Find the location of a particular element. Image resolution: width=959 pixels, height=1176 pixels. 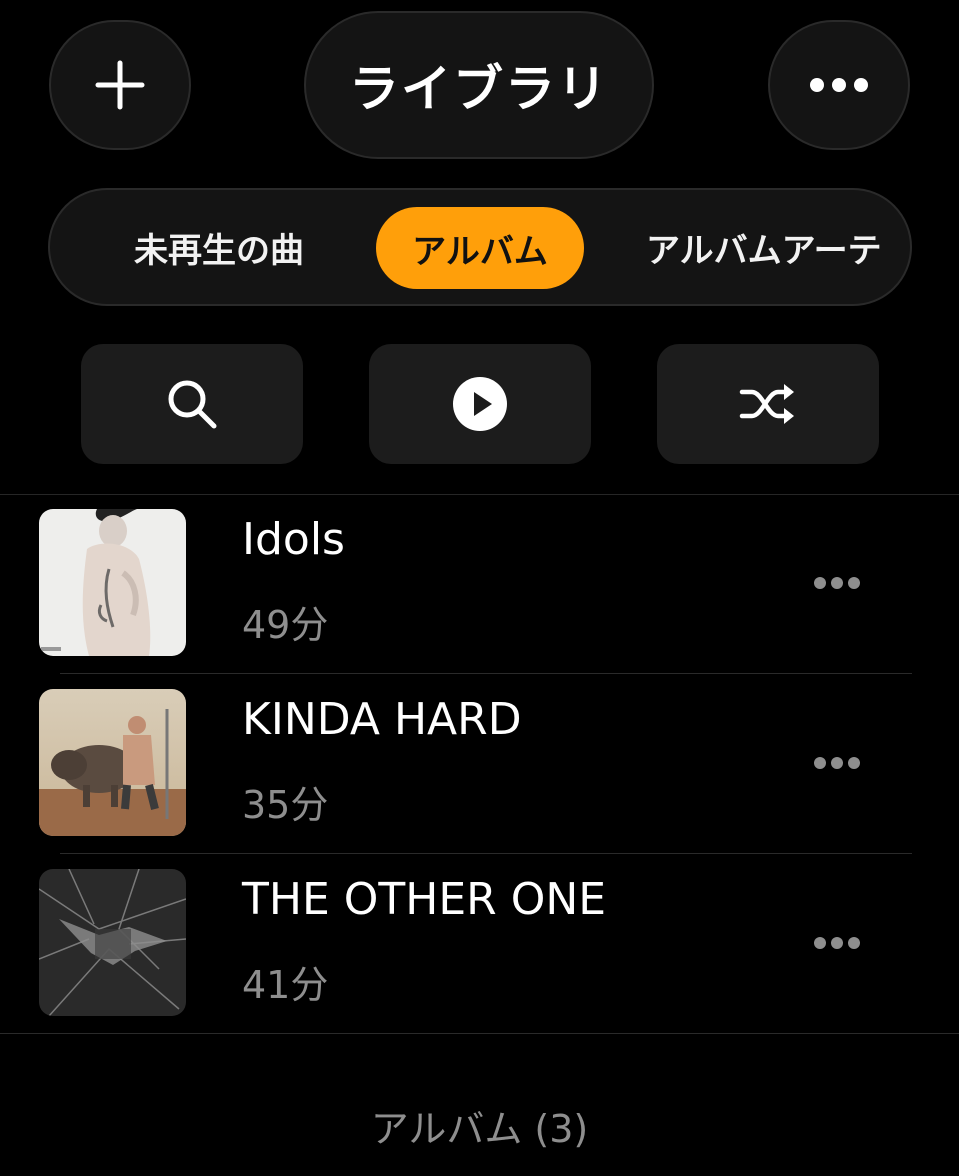

play-button is located at coordinates (480, 404).